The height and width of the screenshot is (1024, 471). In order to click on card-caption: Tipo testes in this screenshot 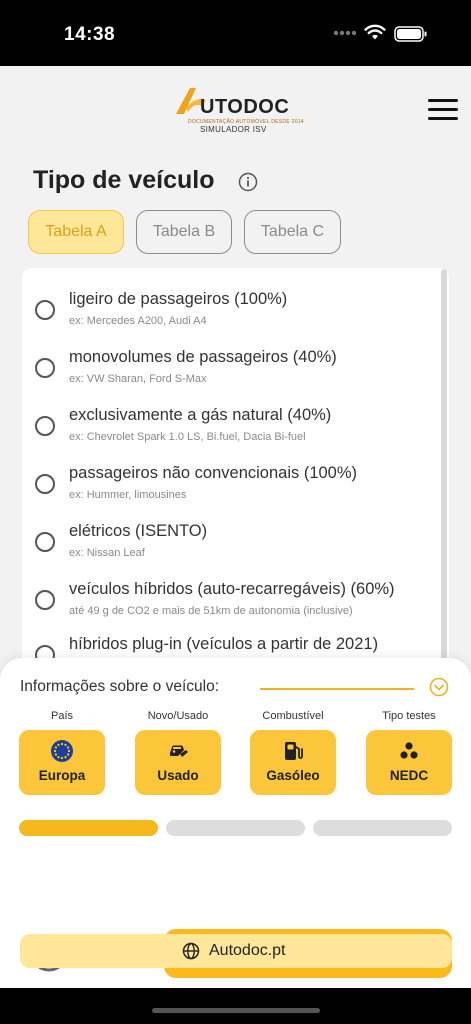, I will do `click(409, 716)`.